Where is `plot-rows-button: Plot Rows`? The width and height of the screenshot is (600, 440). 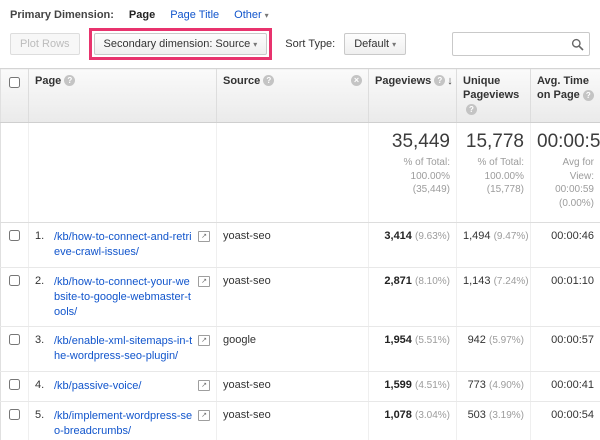 plot-rows-button: Plot Rows is located at coordinates (45, 44).